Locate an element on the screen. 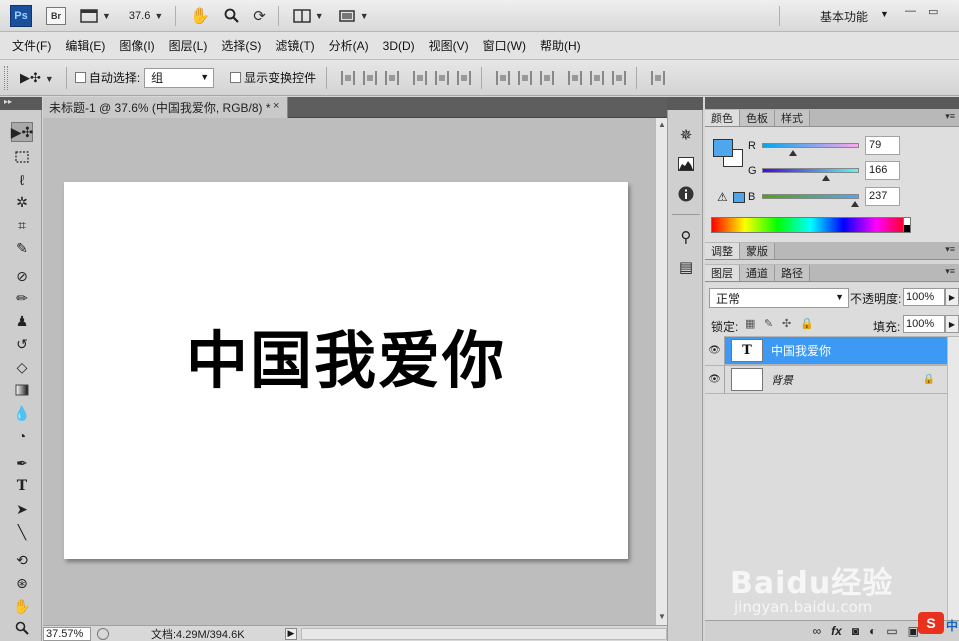  close-icon: × is located at coordinates (276, 106).